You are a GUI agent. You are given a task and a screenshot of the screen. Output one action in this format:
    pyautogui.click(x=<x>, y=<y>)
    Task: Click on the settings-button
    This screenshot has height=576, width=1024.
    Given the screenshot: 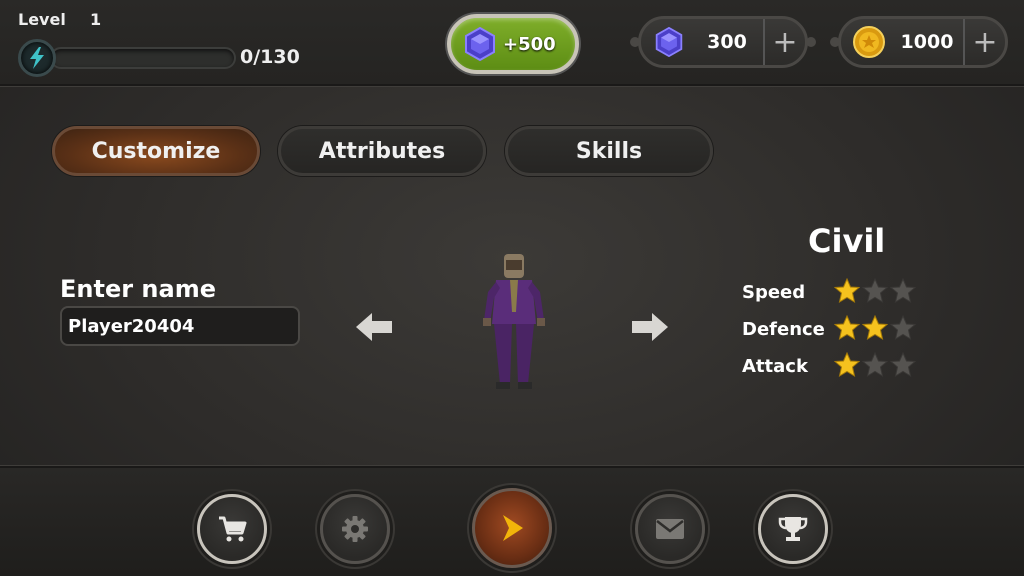 What is the action you would take?
    pyautogui.click(x=355, y=529)
    